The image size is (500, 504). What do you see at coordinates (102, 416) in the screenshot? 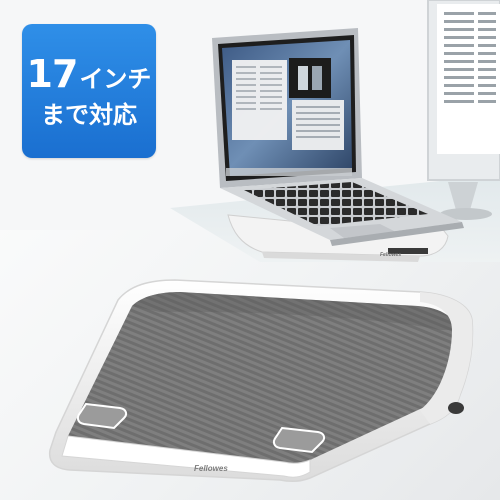
I see `left-foot-pad` at bounding box center [102, 416].